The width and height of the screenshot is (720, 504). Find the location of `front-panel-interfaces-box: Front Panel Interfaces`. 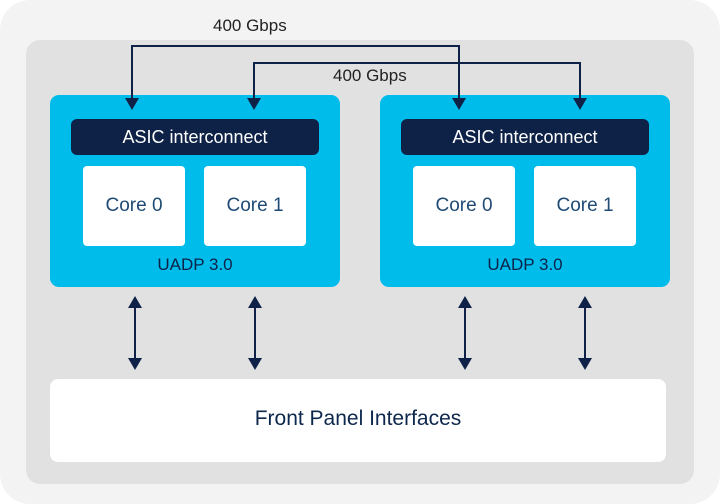

front-panel-interfaces-box: Front Panel Interfaces is located at coordinates (358, 420).